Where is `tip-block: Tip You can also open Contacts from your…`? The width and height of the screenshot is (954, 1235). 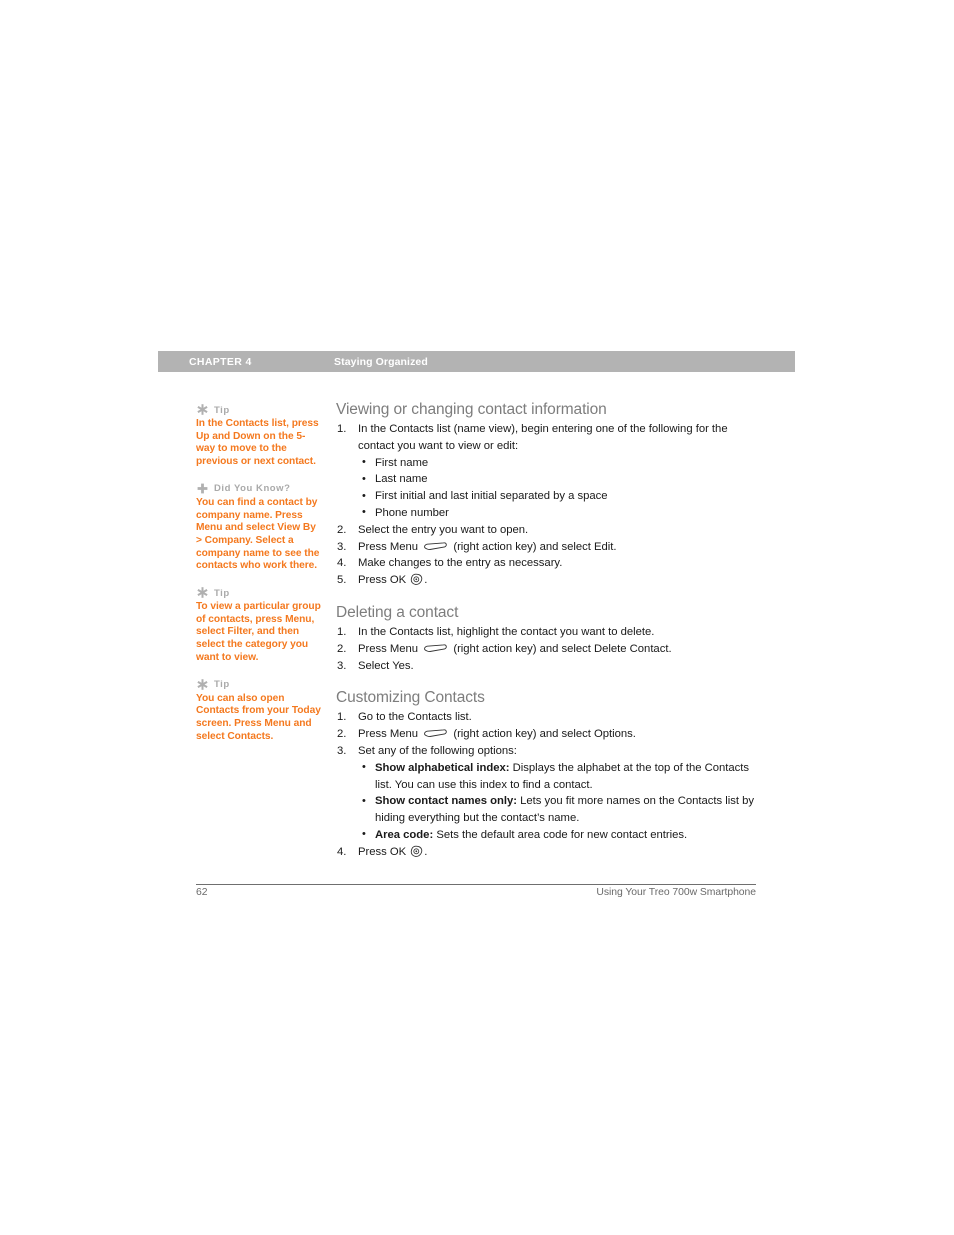 tip-block: Tip You can also open Contacts from your… is located at coordinates (260, 711).